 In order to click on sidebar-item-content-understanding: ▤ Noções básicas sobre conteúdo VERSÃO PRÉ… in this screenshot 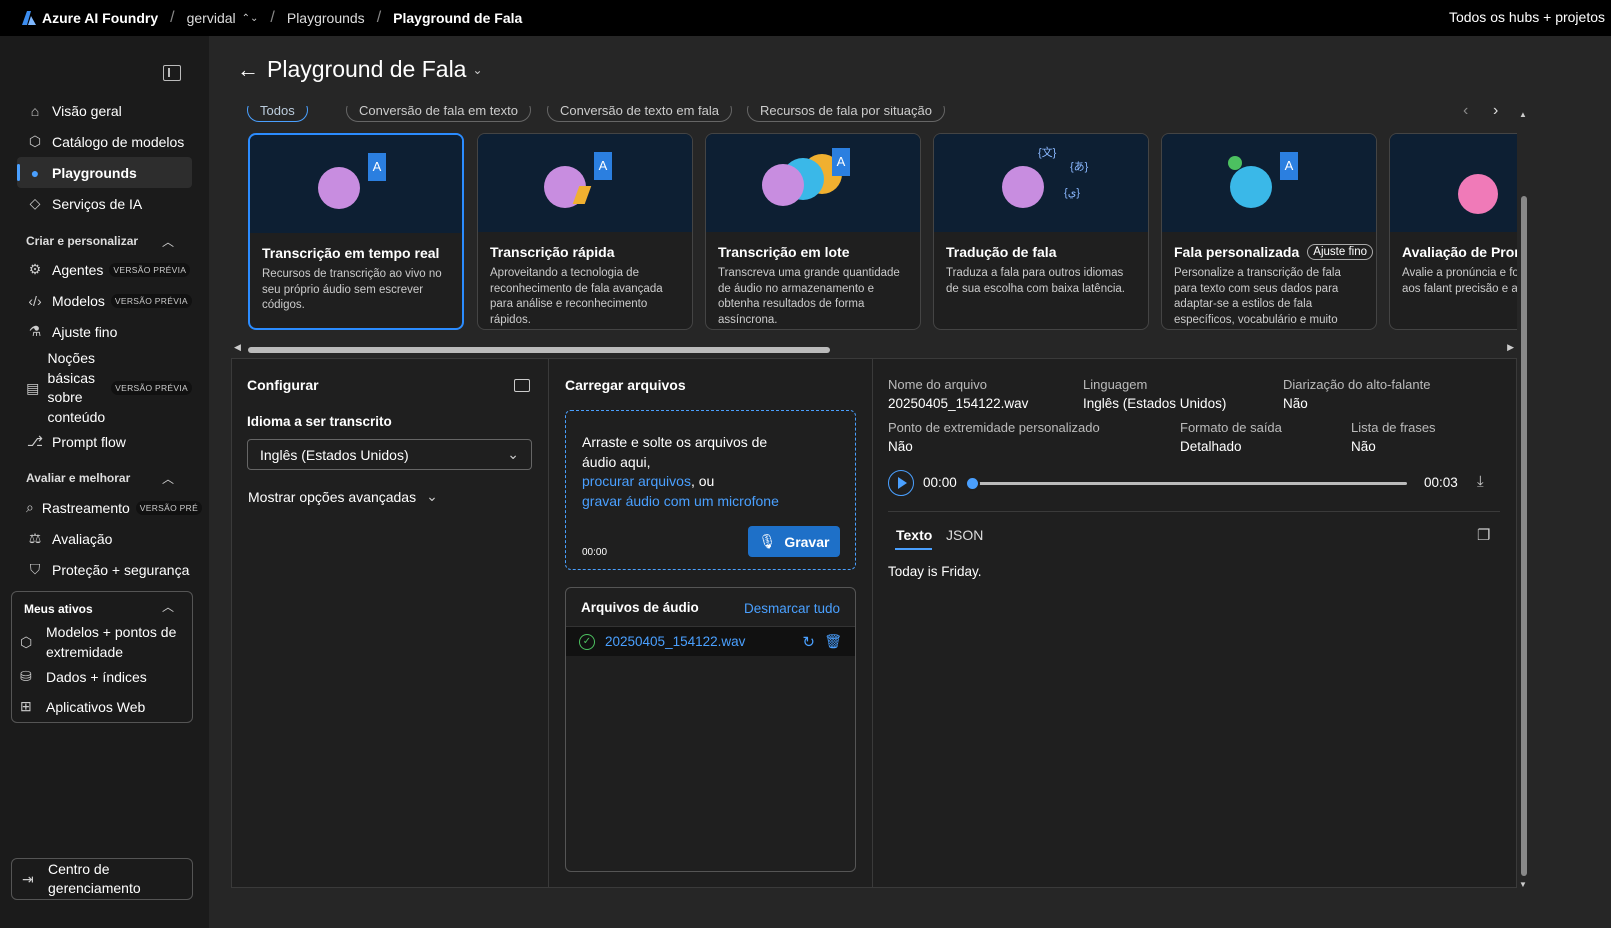, I will do `click(104, 388)`.